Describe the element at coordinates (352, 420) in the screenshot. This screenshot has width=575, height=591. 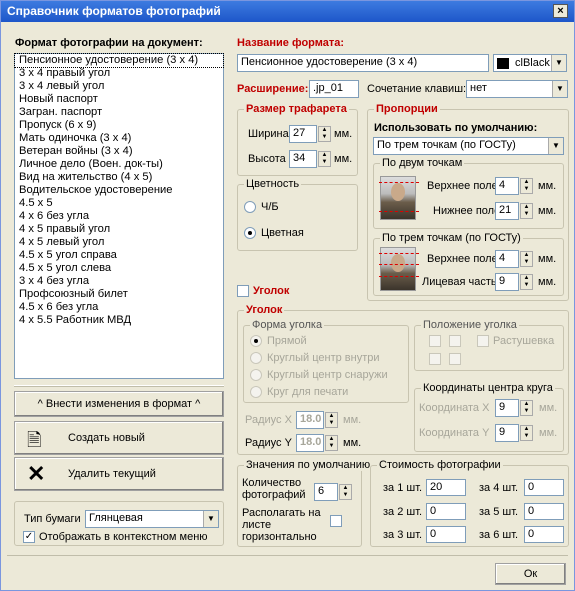
I see `radius-x-unit: мм.` at that location.